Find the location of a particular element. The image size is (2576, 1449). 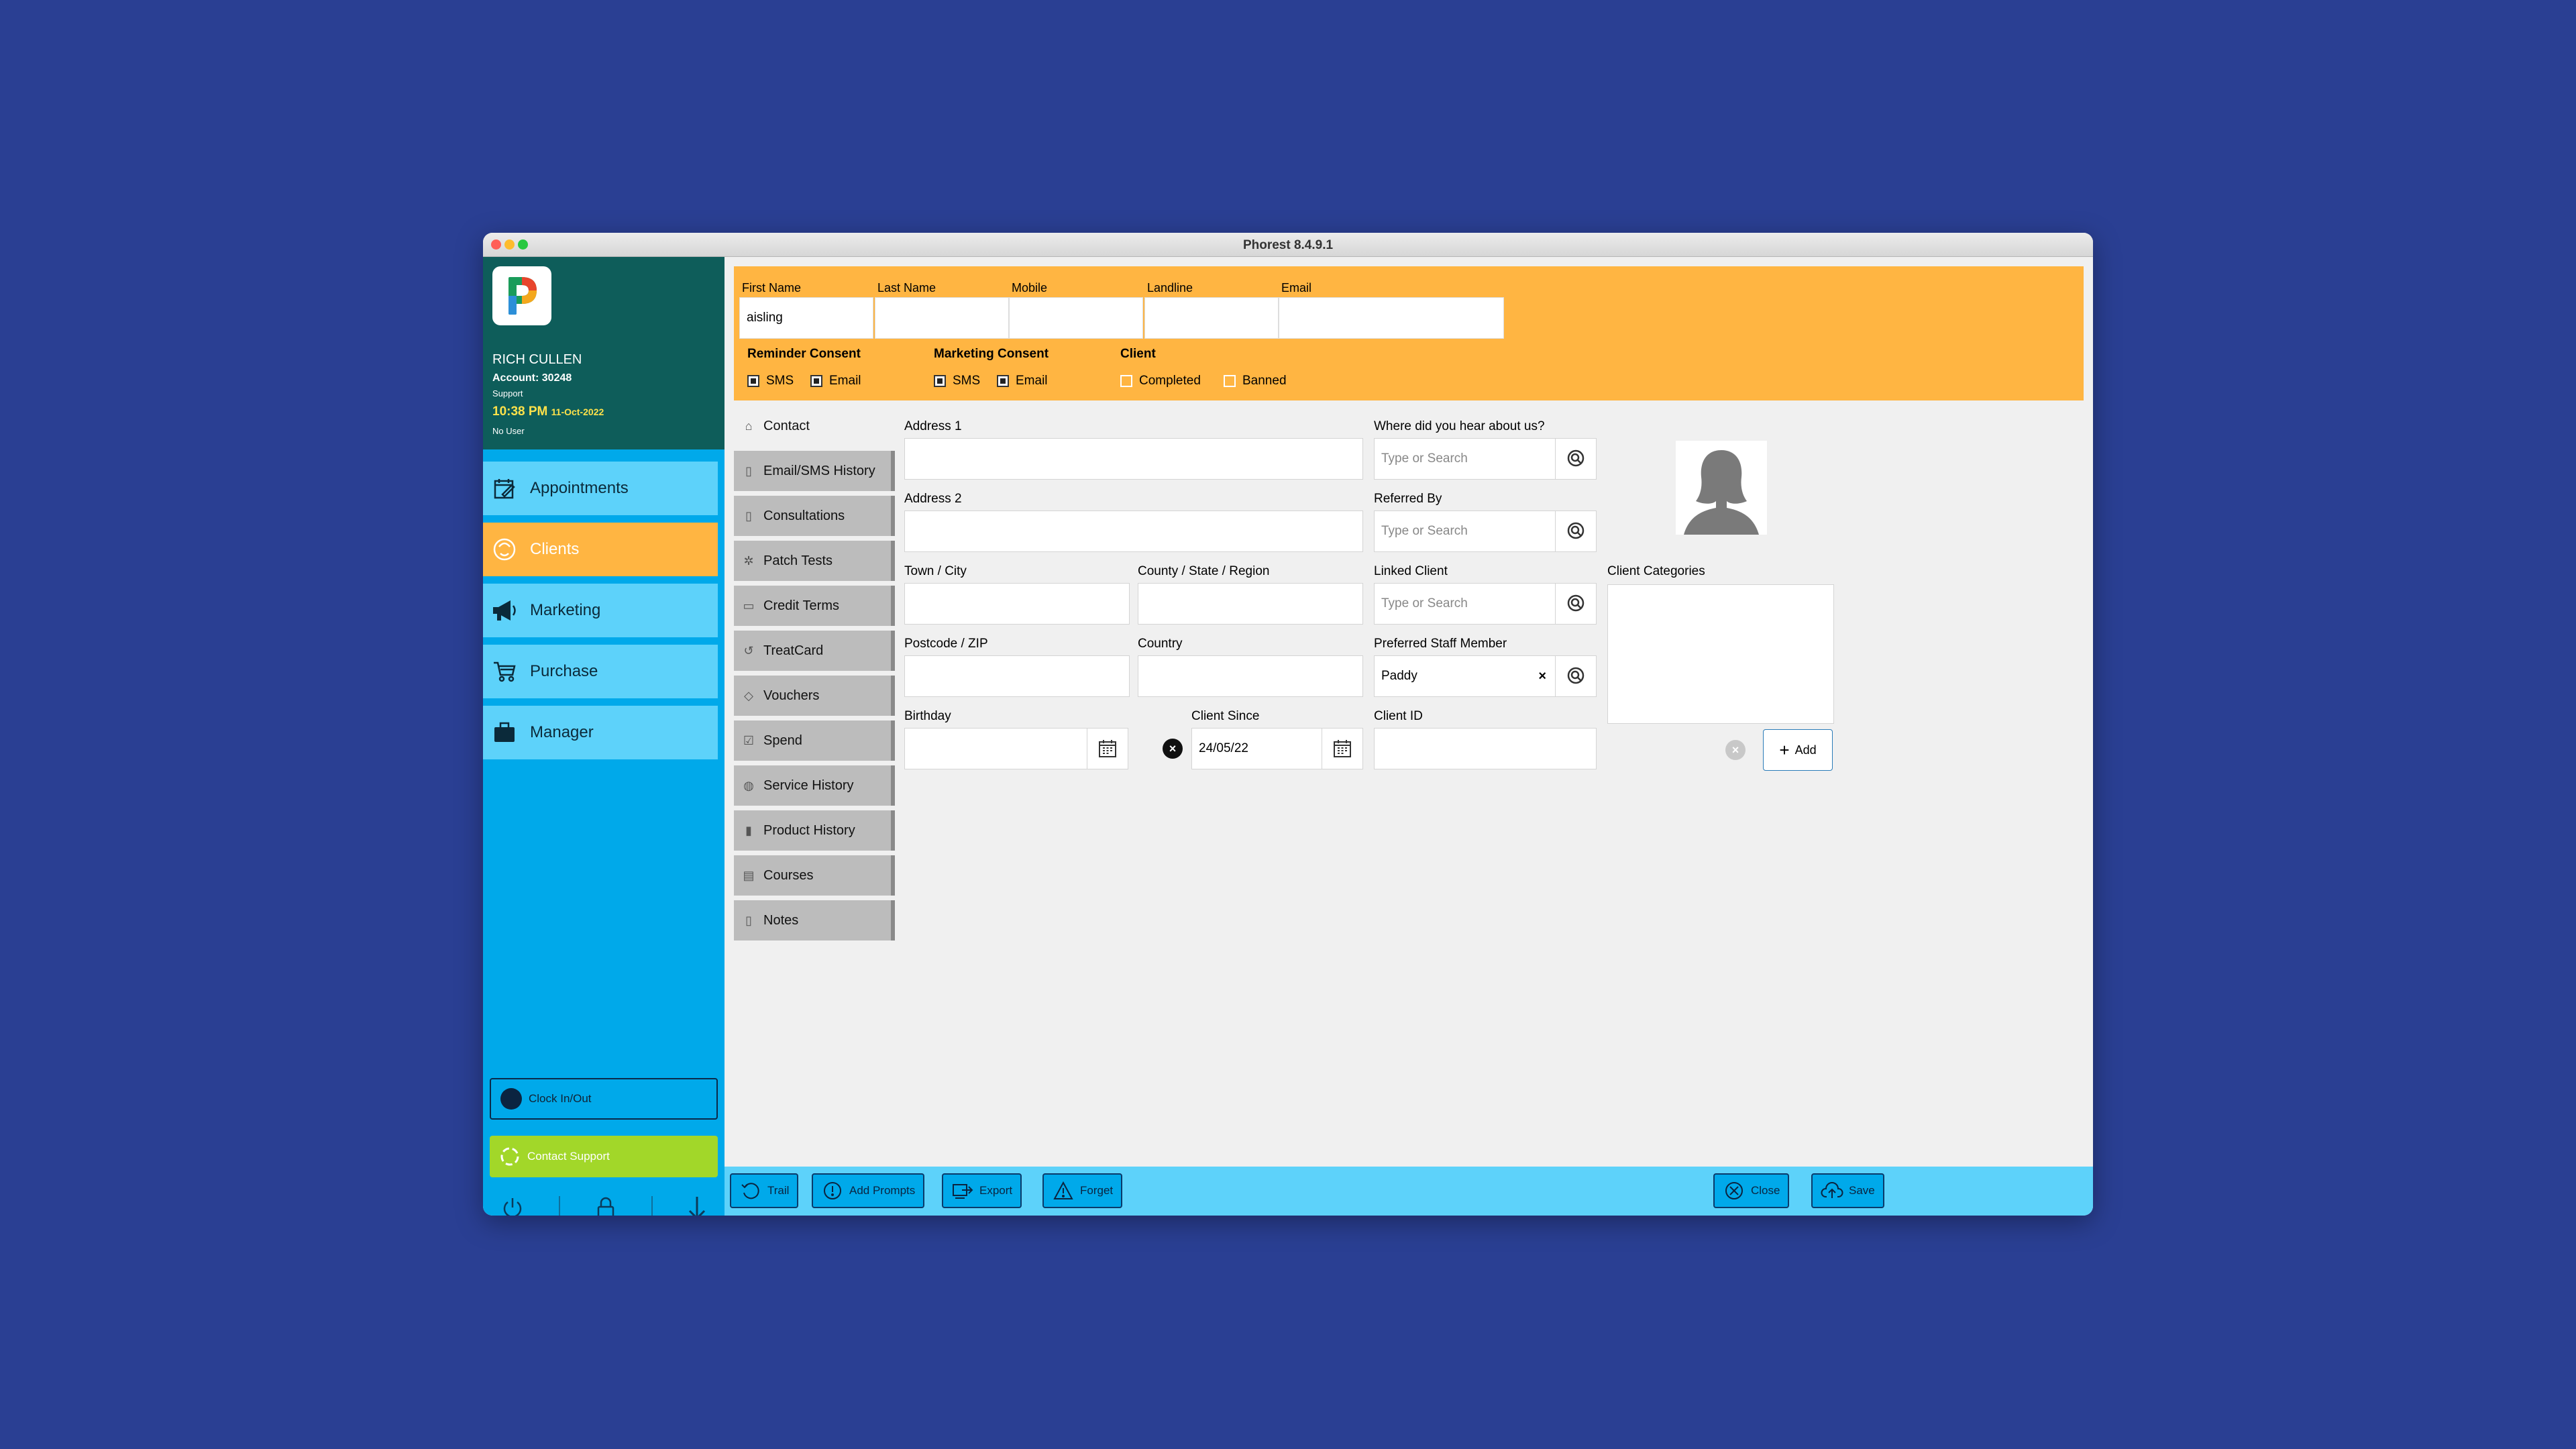

reminder-email-checkbox: Email is located at coordinates (835, 381).